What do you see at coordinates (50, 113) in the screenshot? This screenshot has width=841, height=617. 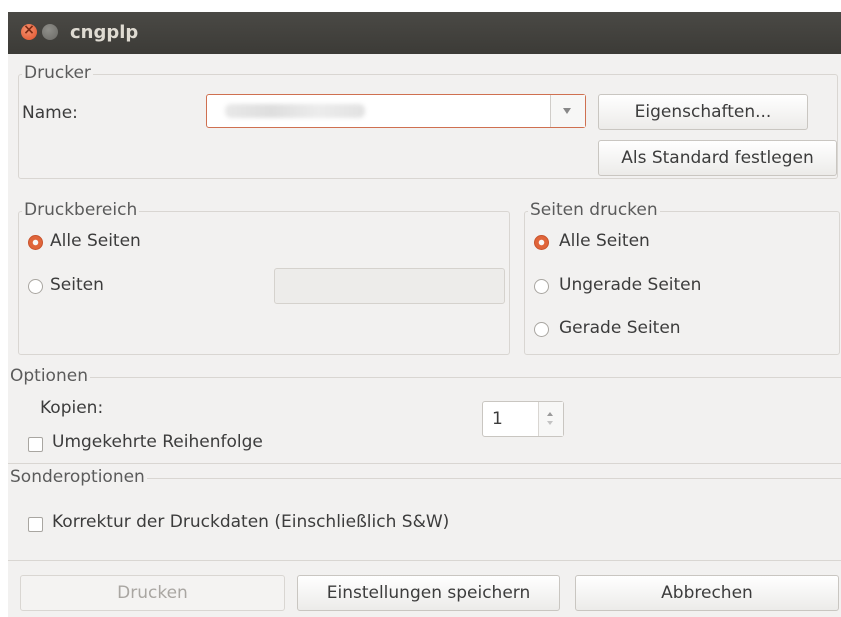 I see `printer-name-label: Name:` at bounding box center [50, 113].